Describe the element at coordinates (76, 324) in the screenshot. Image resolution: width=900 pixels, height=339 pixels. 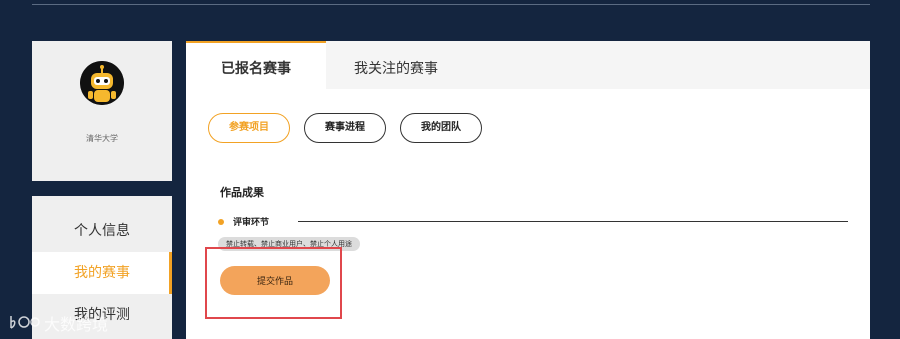
I see `watermark-text: 大数跨境` at that location.